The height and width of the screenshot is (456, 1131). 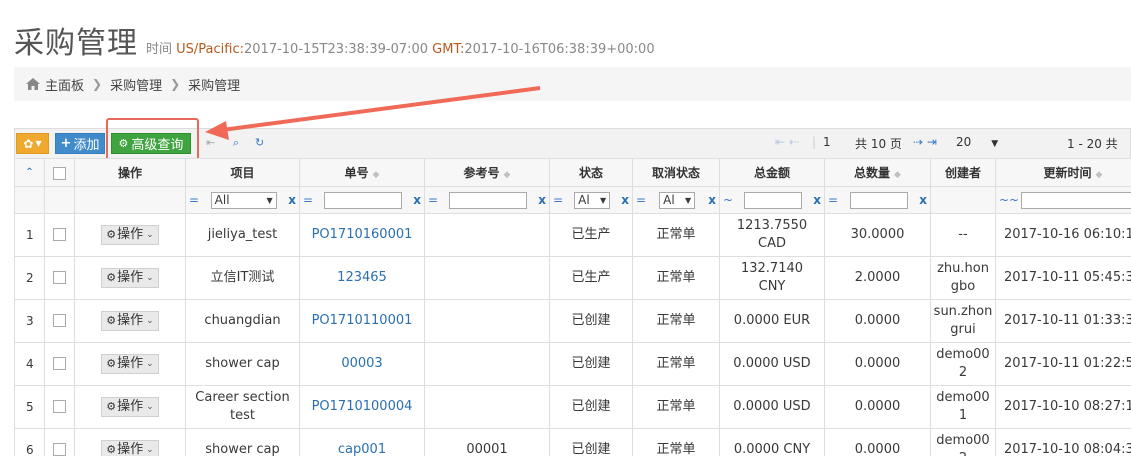 I want to click on page-size-value: 20, so click(x=964, y=142).